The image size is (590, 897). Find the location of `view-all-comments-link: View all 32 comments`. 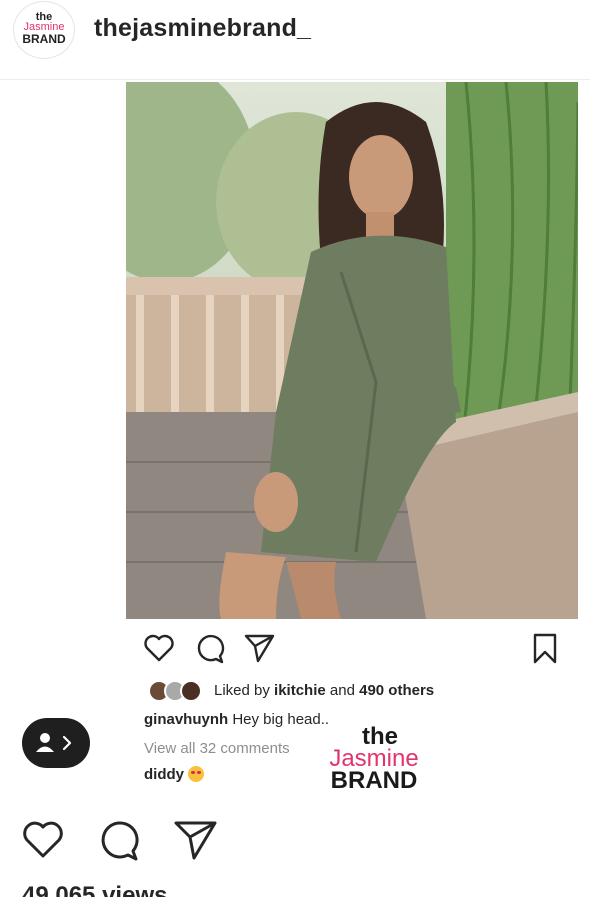

view-all-comments-link: View all 32 comments is located at coordinates (217, 748).